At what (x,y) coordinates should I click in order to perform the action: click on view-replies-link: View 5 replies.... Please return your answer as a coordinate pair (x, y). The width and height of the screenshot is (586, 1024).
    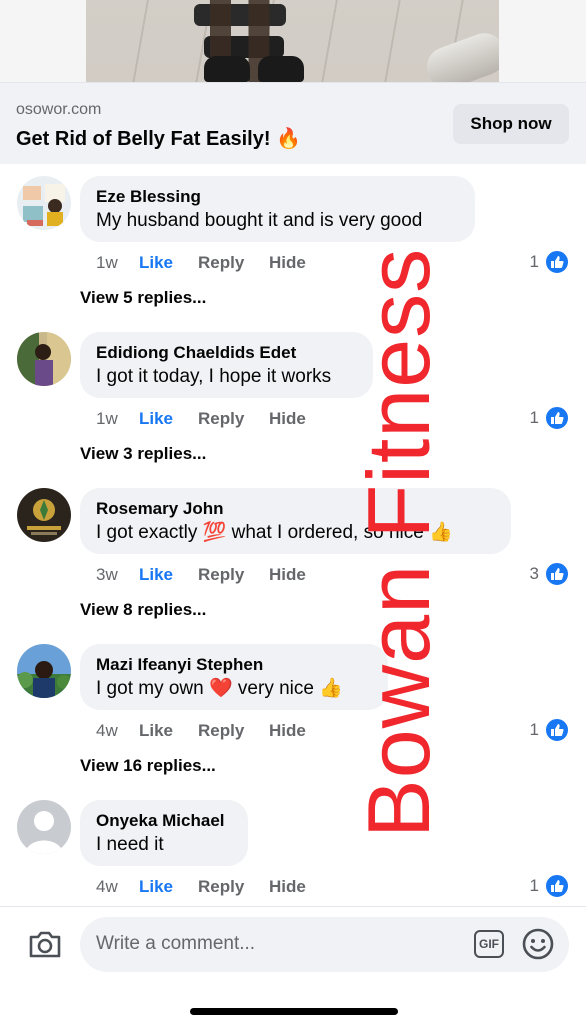
    Looking at the image, I should click on (143, 298).